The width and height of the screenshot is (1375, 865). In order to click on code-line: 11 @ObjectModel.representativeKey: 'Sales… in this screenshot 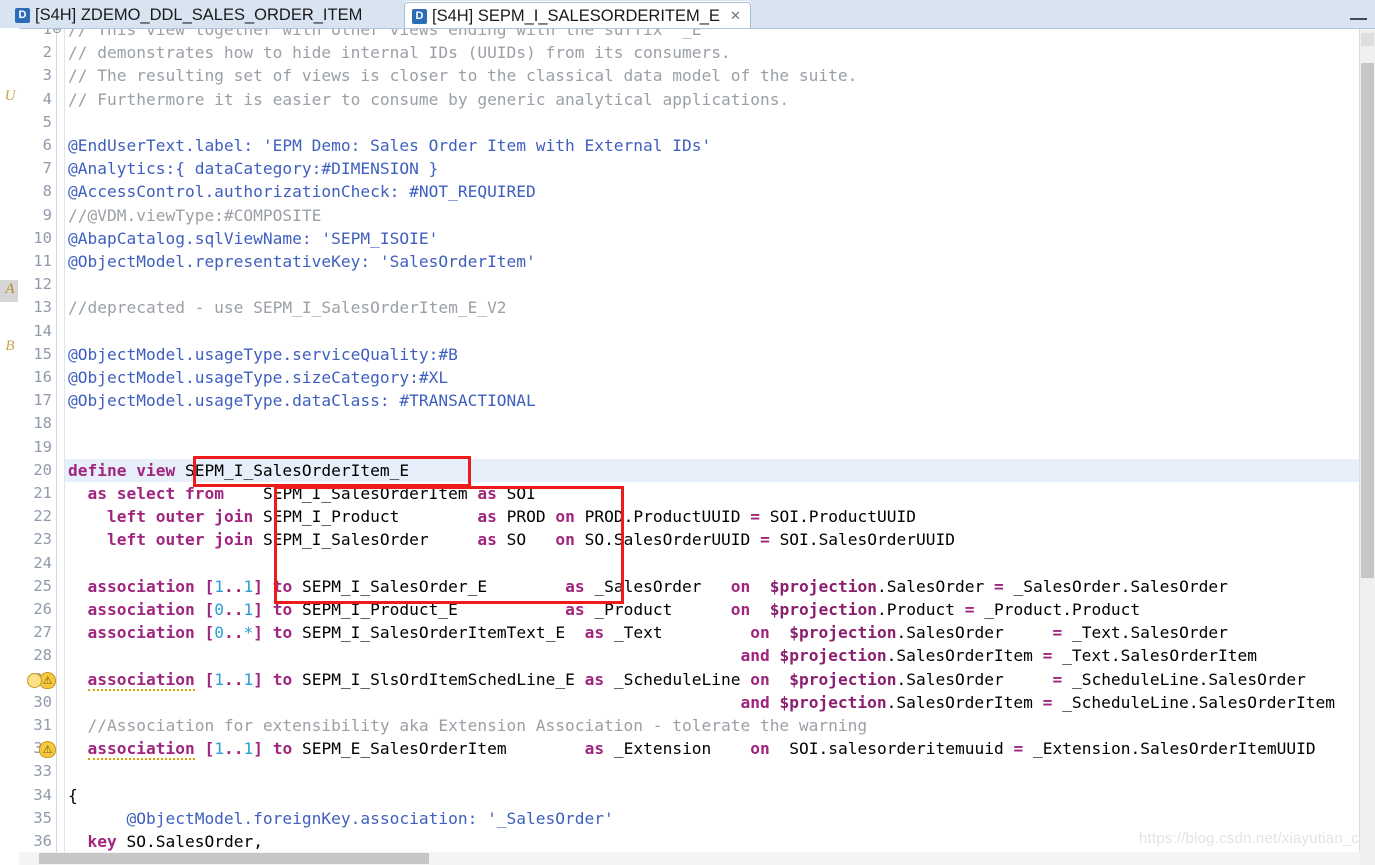, I will do `click(697, 261)`.